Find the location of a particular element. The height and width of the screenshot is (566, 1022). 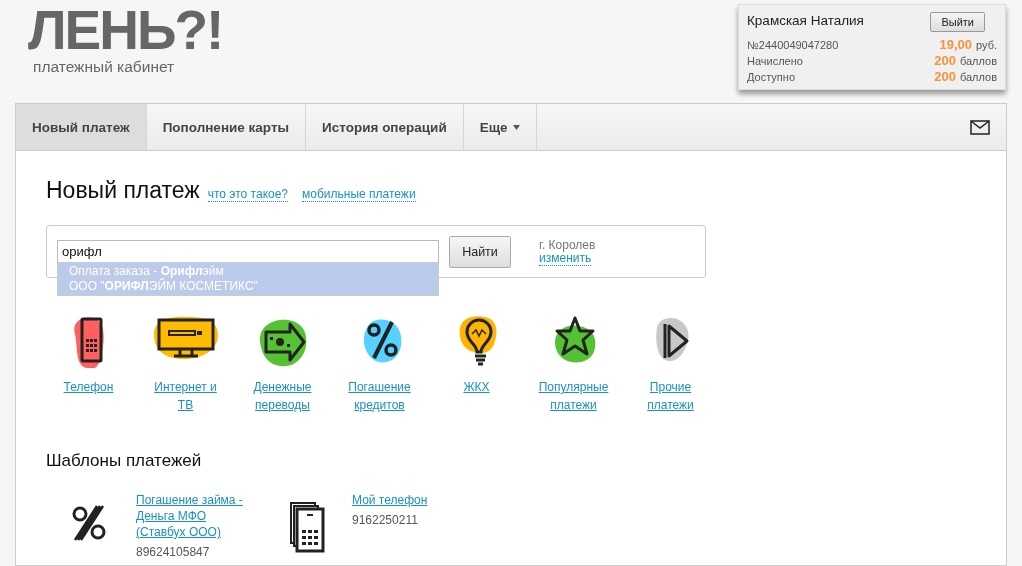

nav-tab: Новый платеж is located at coordinates (81, 127).